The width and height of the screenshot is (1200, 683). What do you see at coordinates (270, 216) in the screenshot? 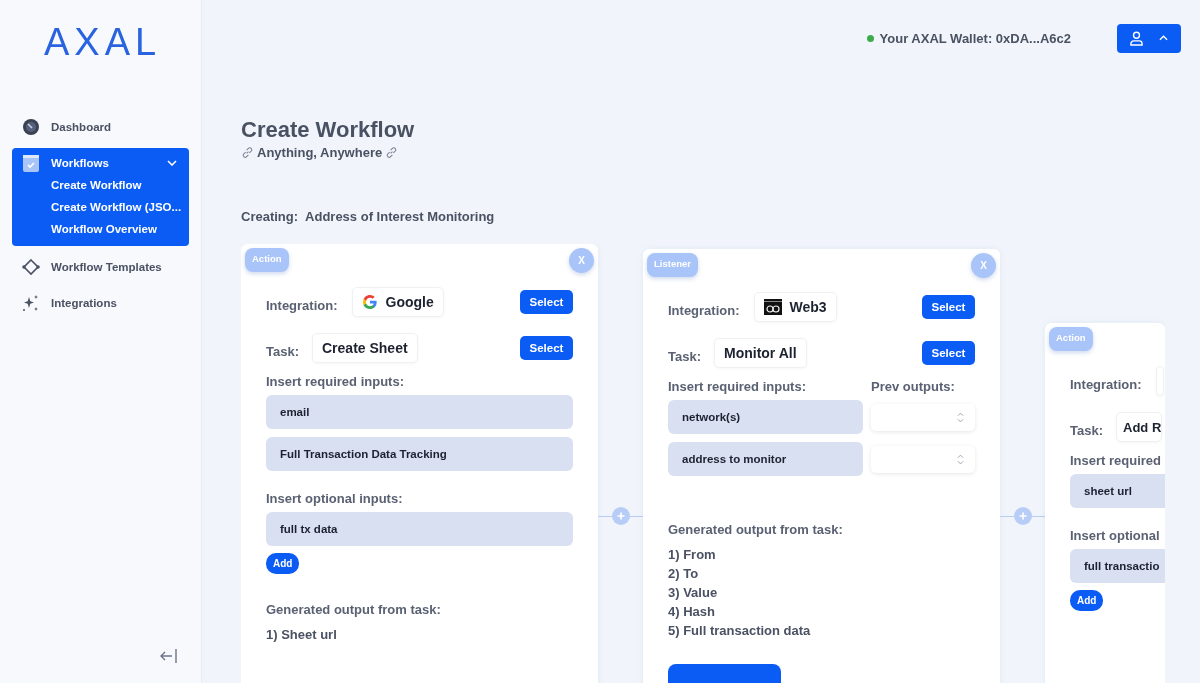
I see `creating-label: Creating:` at bounding box center [270, 216].